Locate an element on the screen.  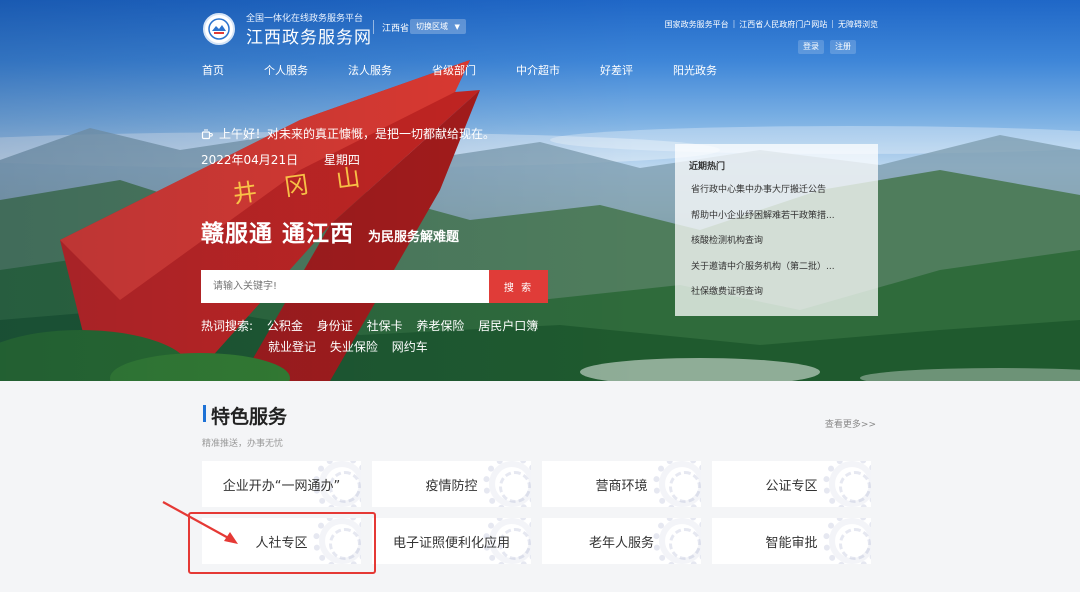
service-card-elderly: 老年人服务 is located at coordinates (621, 541).